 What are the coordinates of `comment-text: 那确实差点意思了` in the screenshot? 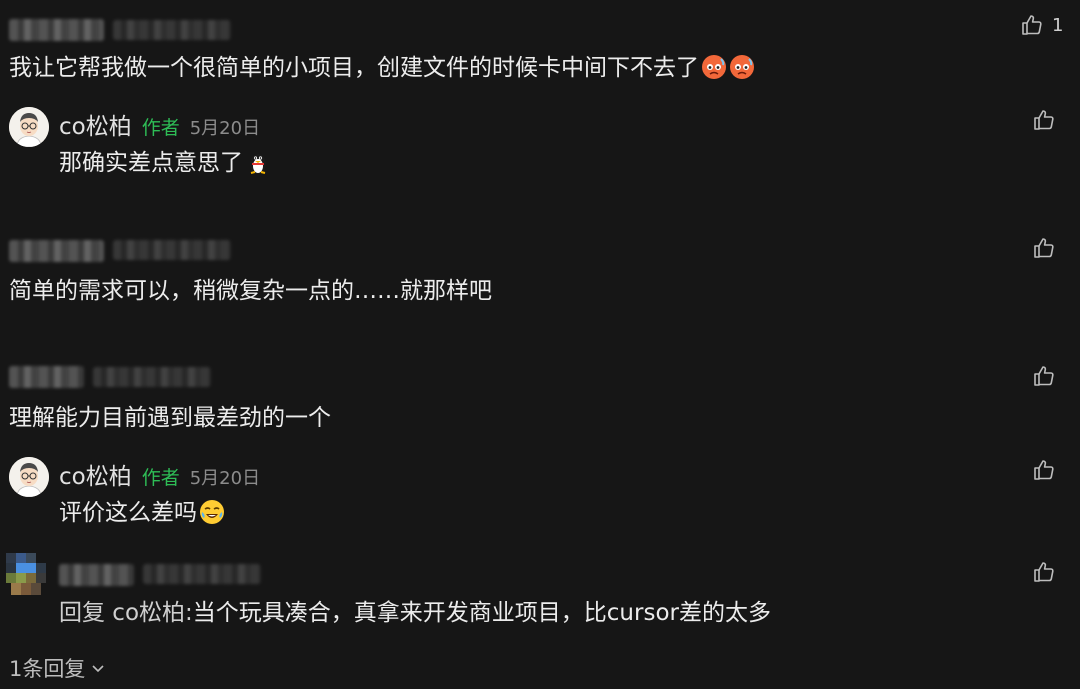 It's located at (165, 163).